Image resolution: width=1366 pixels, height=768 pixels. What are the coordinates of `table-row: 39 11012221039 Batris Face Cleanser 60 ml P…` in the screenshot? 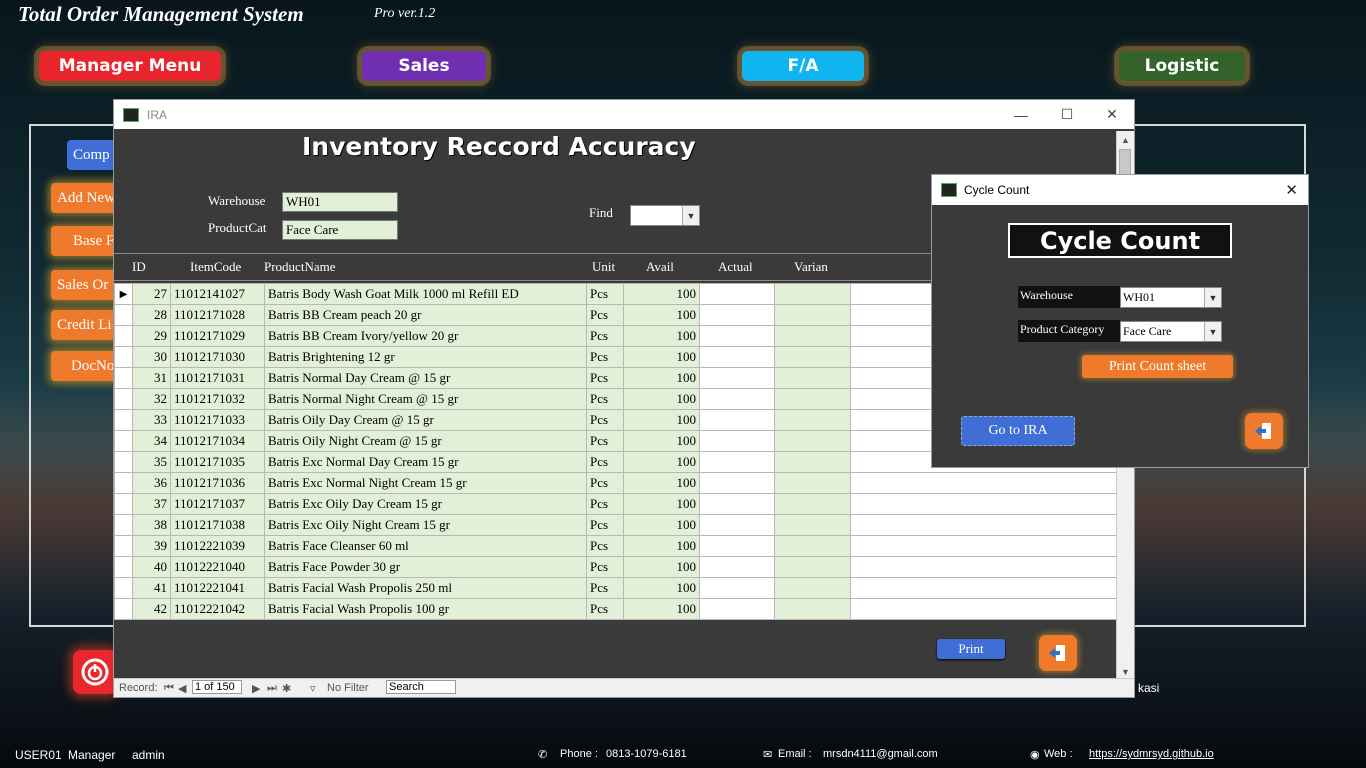 It's located at (615, 546).